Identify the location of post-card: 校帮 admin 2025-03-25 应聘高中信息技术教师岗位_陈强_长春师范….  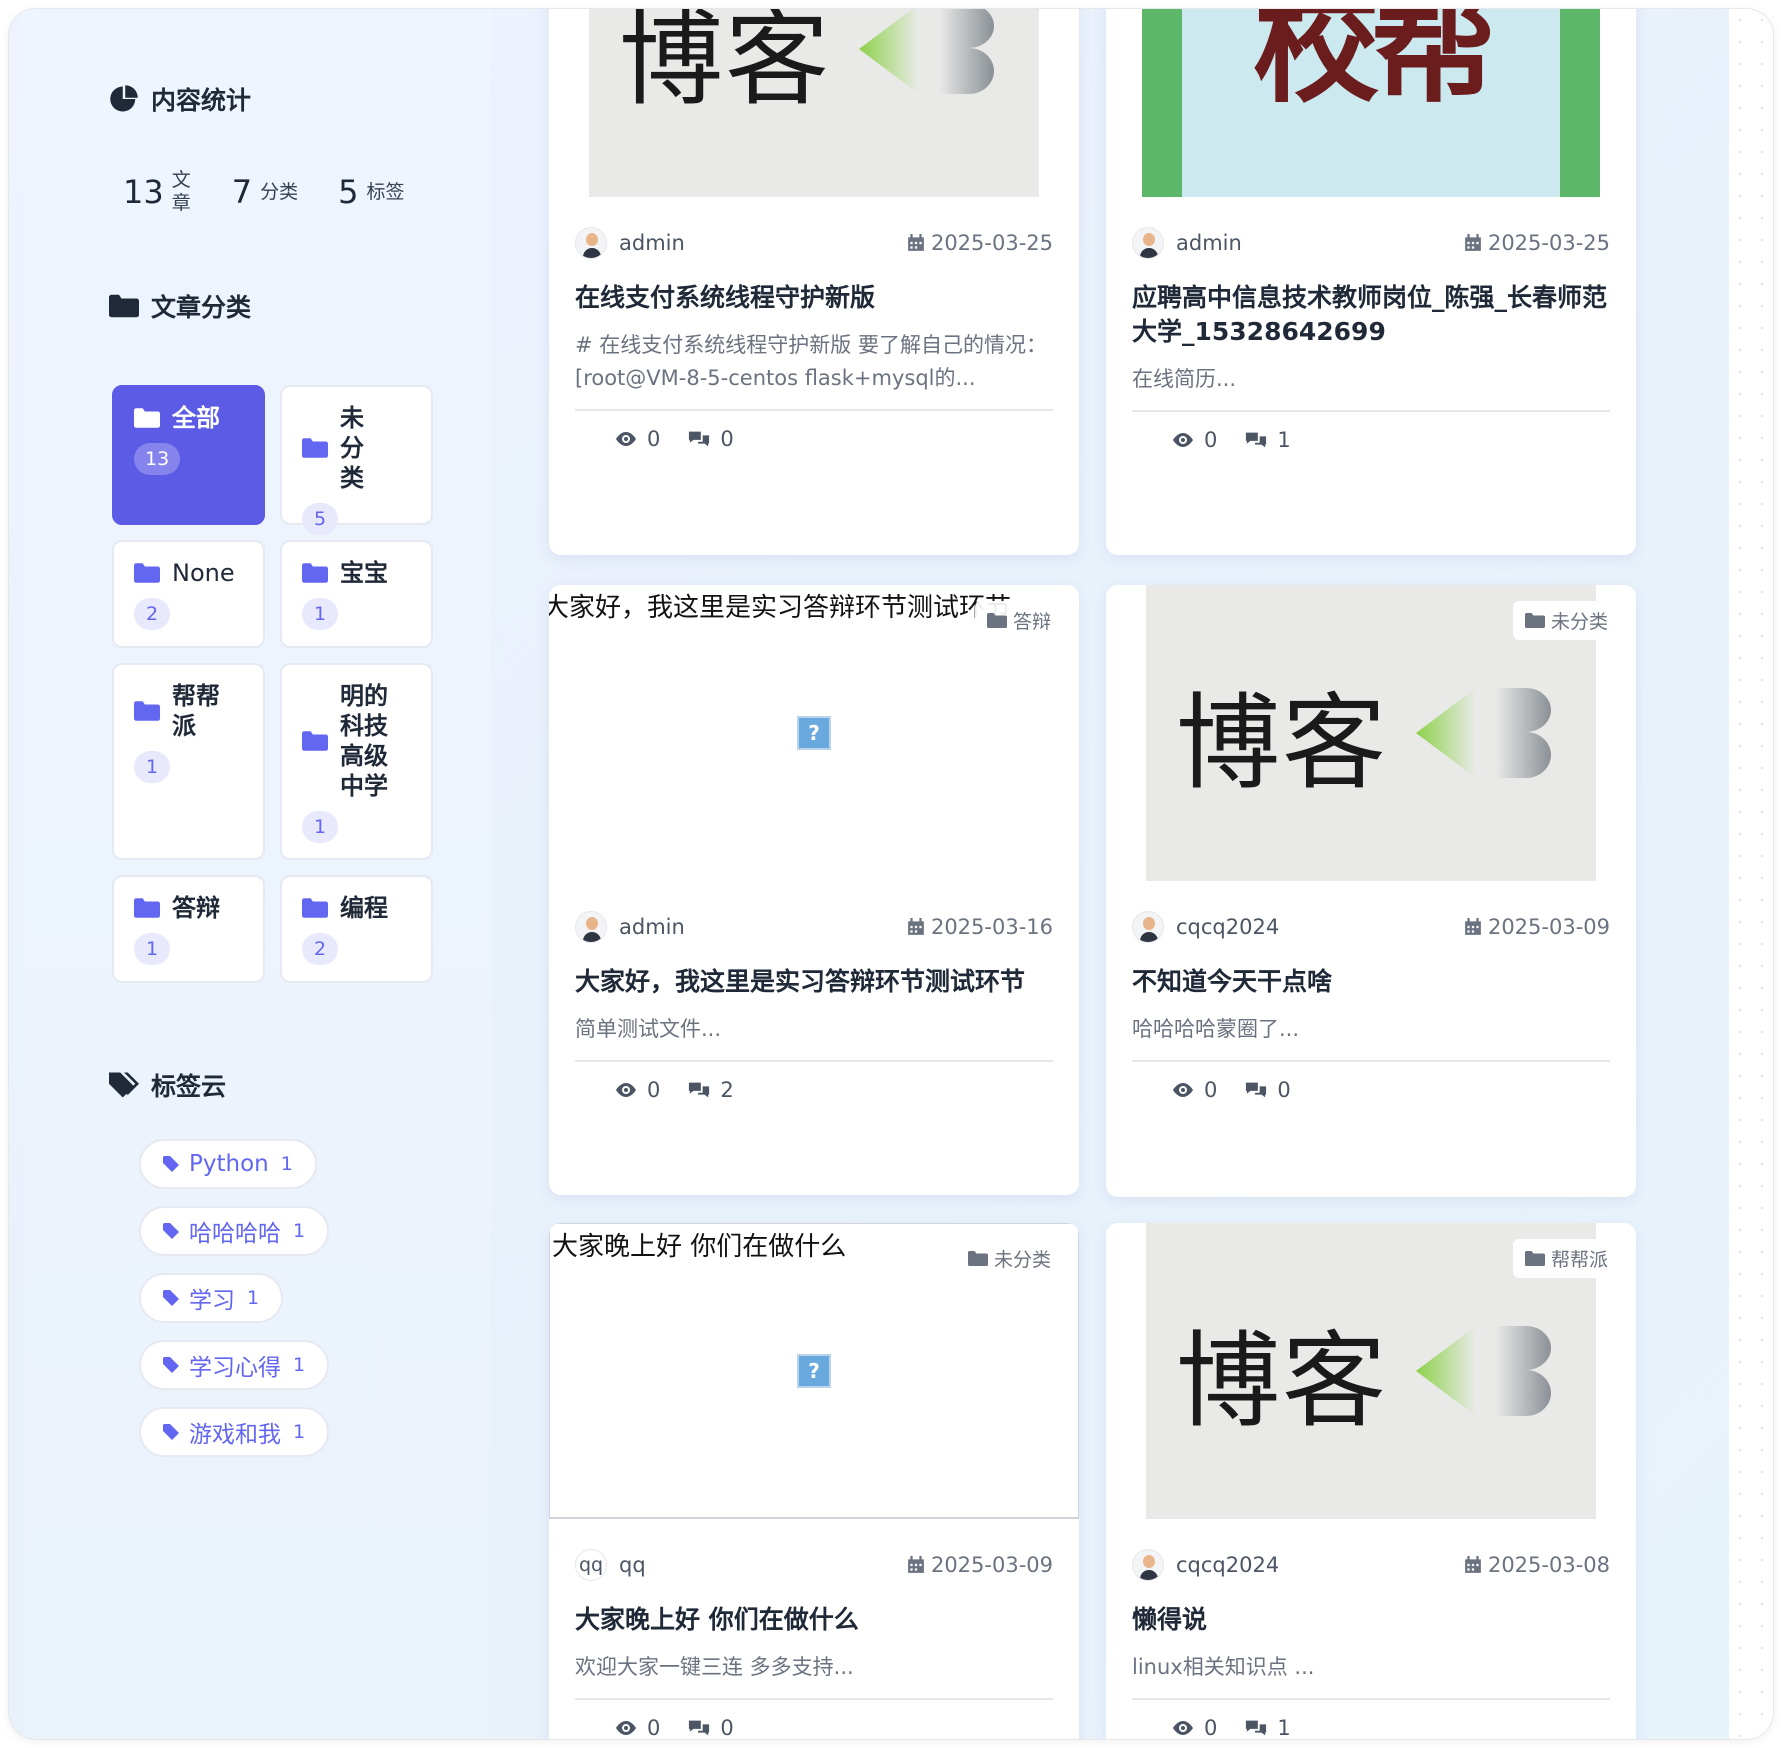
(1371, 282).